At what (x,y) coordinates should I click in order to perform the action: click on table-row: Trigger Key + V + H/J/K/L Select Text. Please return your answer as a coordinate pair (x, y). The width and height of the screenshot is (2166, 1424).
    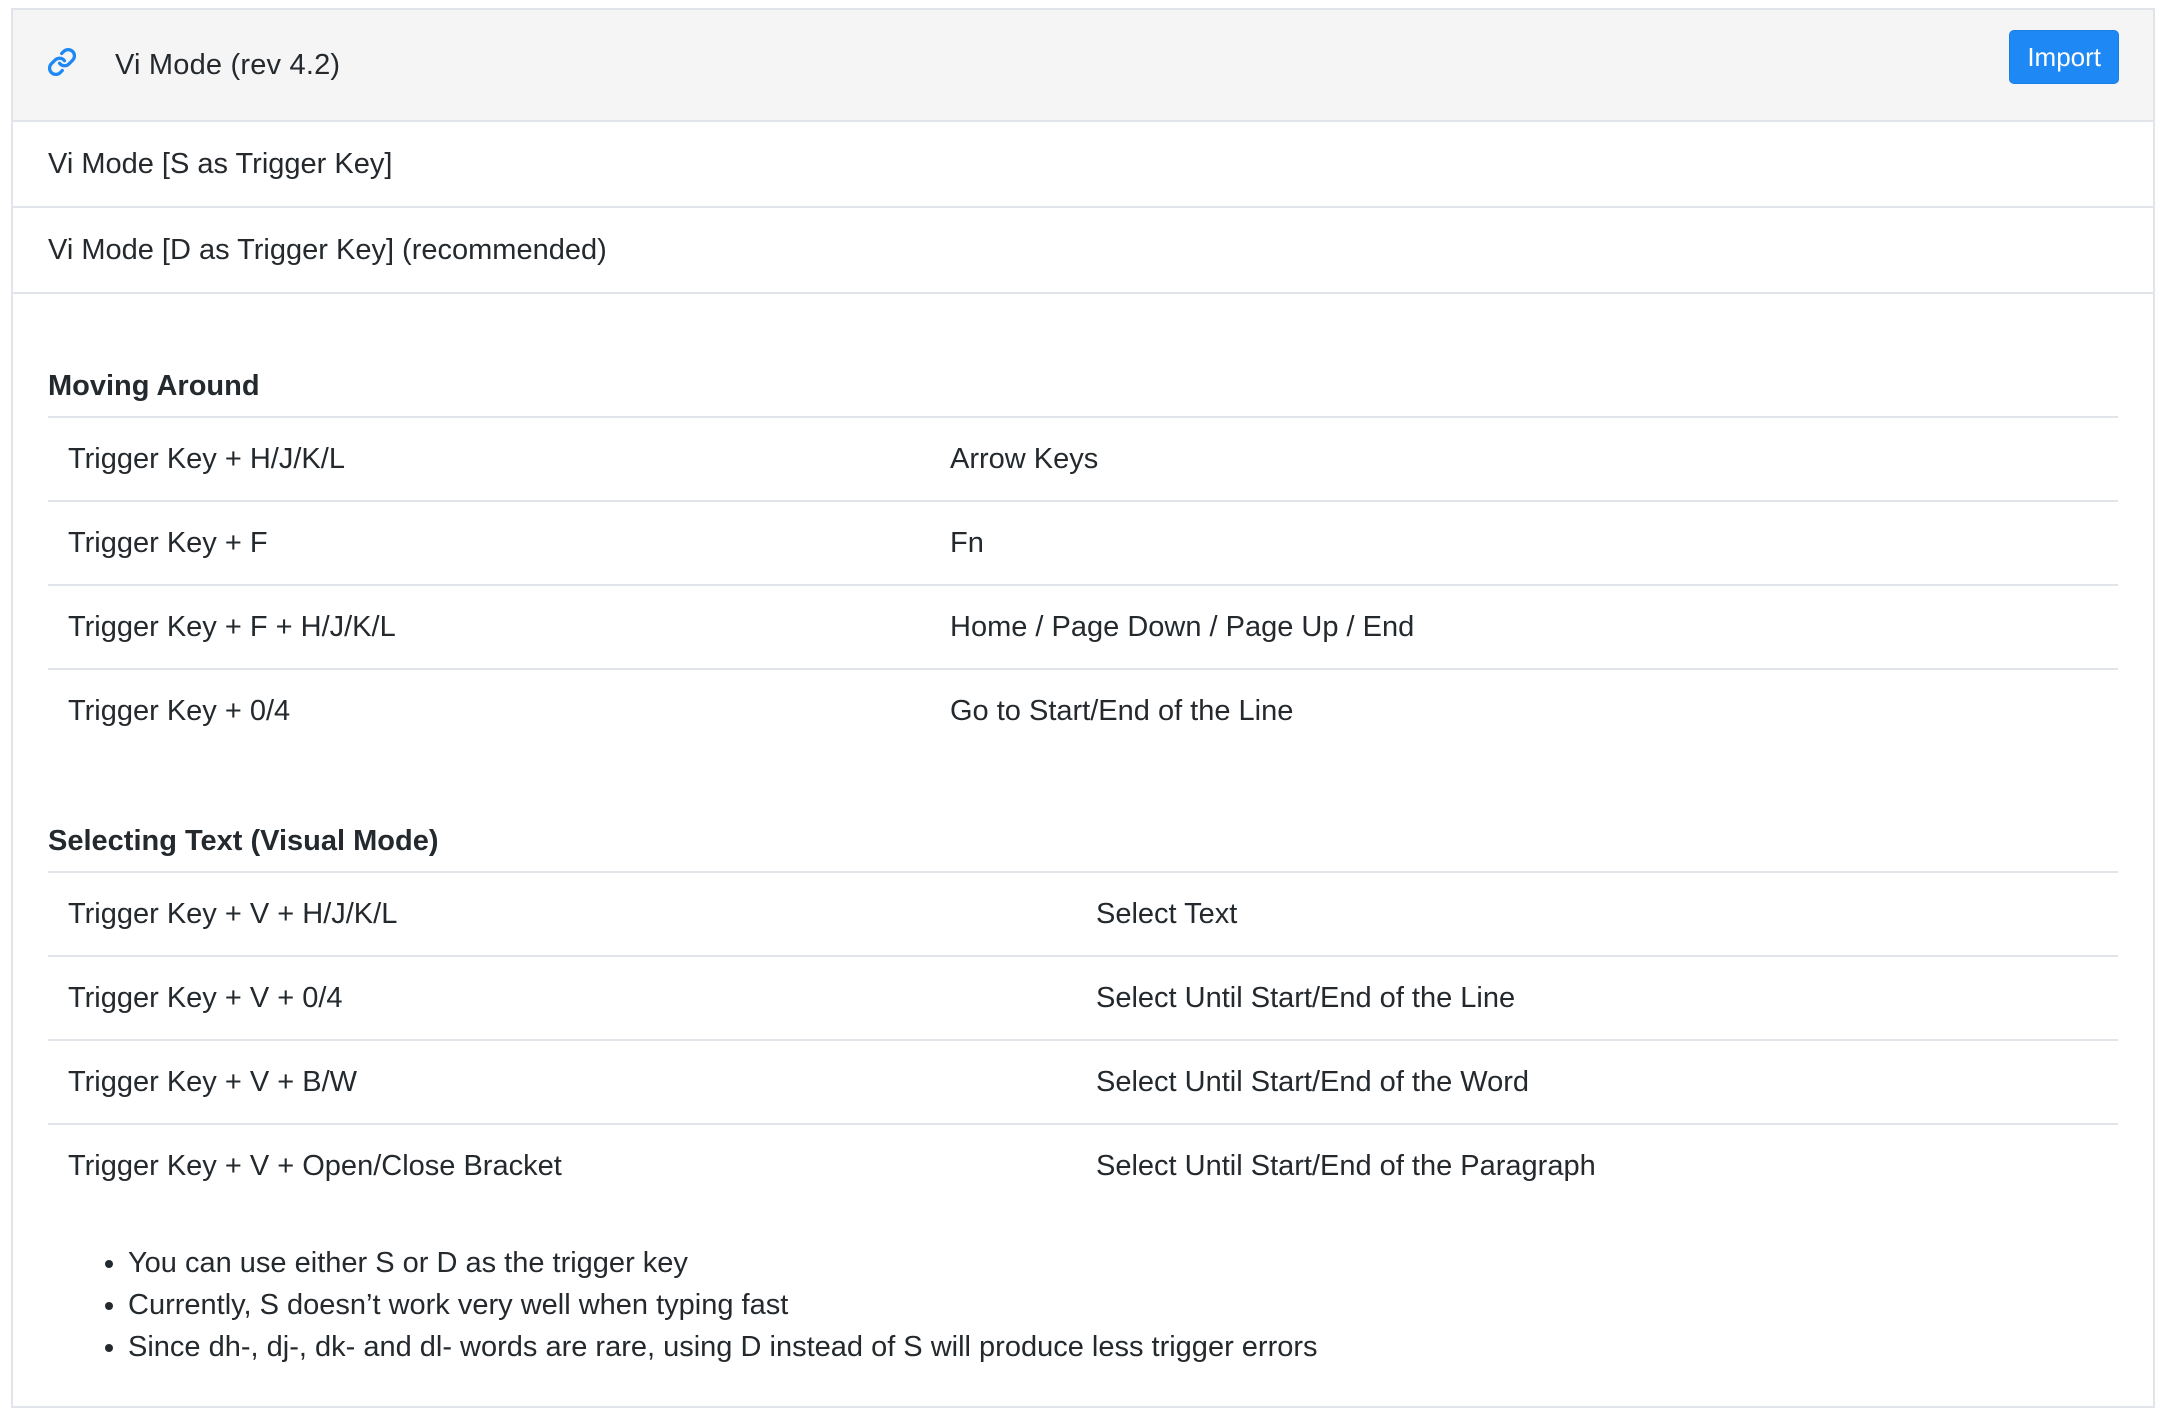
    Looking at the image, I should click on (1083, 913).